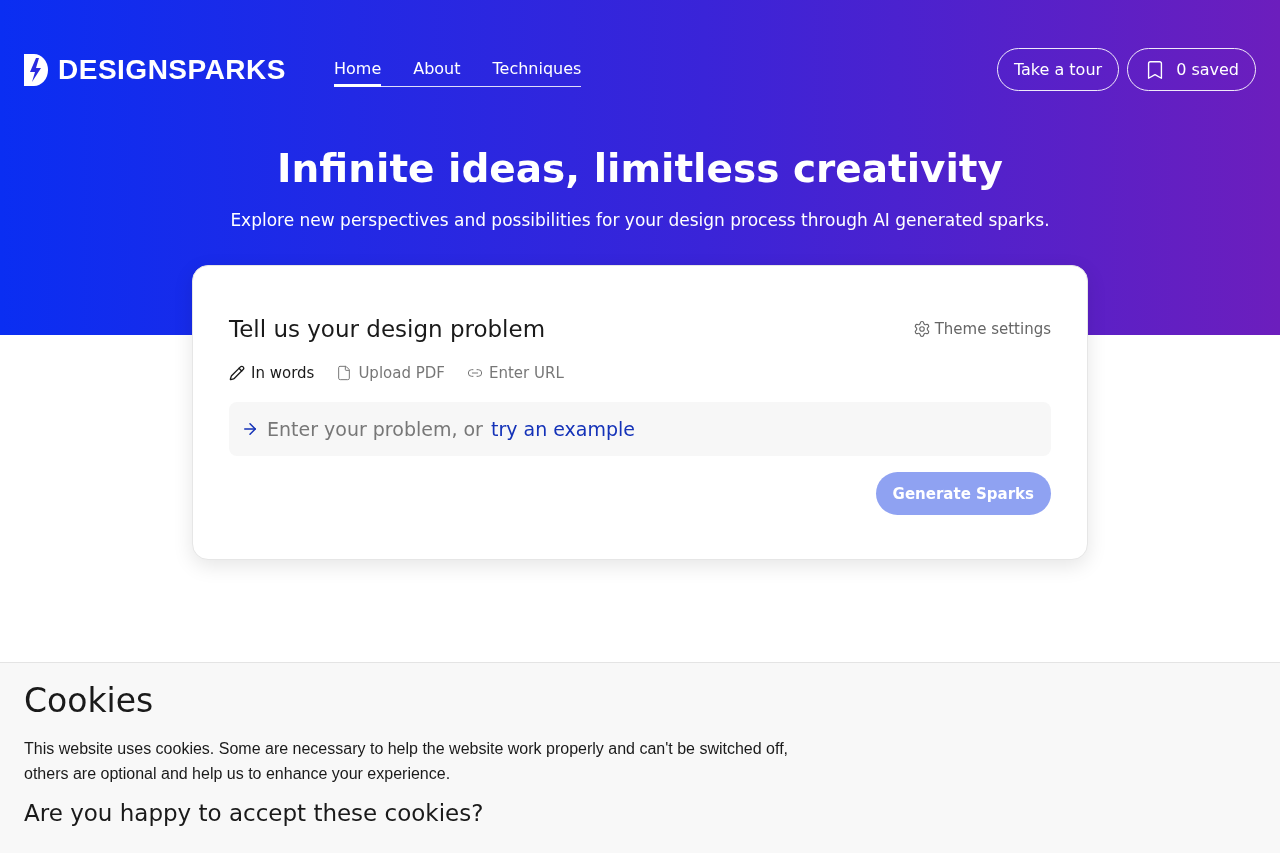  Describe the element at coordinates (640, 169) in the screenshot. I see `hero-title: Infinite ideas, limitless creativity` at that location.